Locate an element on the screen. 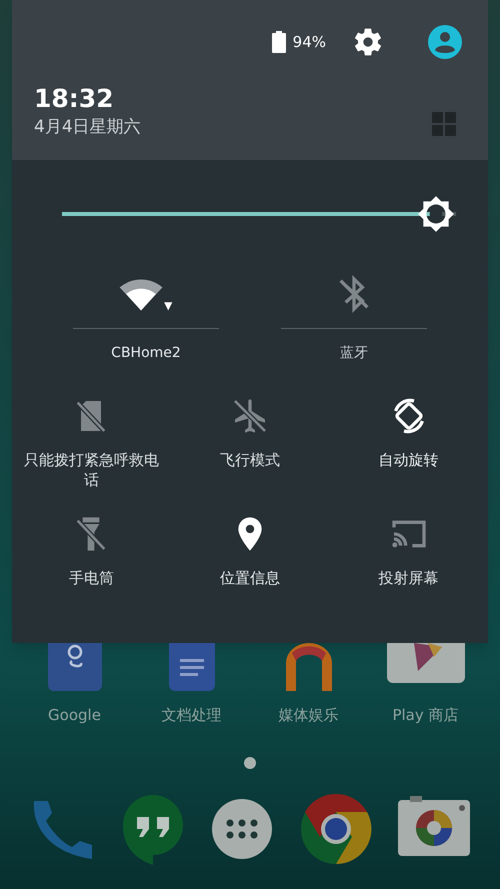  app-label: 文档处理 is located at coordinates (192, 715).